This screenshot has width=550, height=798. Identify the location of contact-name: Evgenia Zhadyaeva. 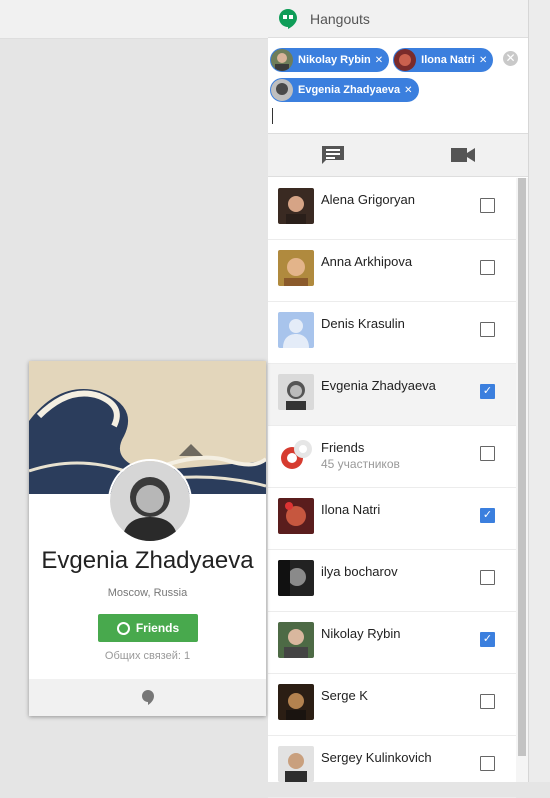
(378, 385).